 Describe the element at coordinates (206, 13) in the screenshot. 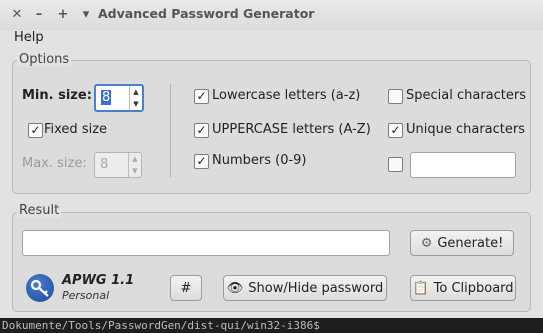

I see `window-title: Advanced Password Generator` at that location.